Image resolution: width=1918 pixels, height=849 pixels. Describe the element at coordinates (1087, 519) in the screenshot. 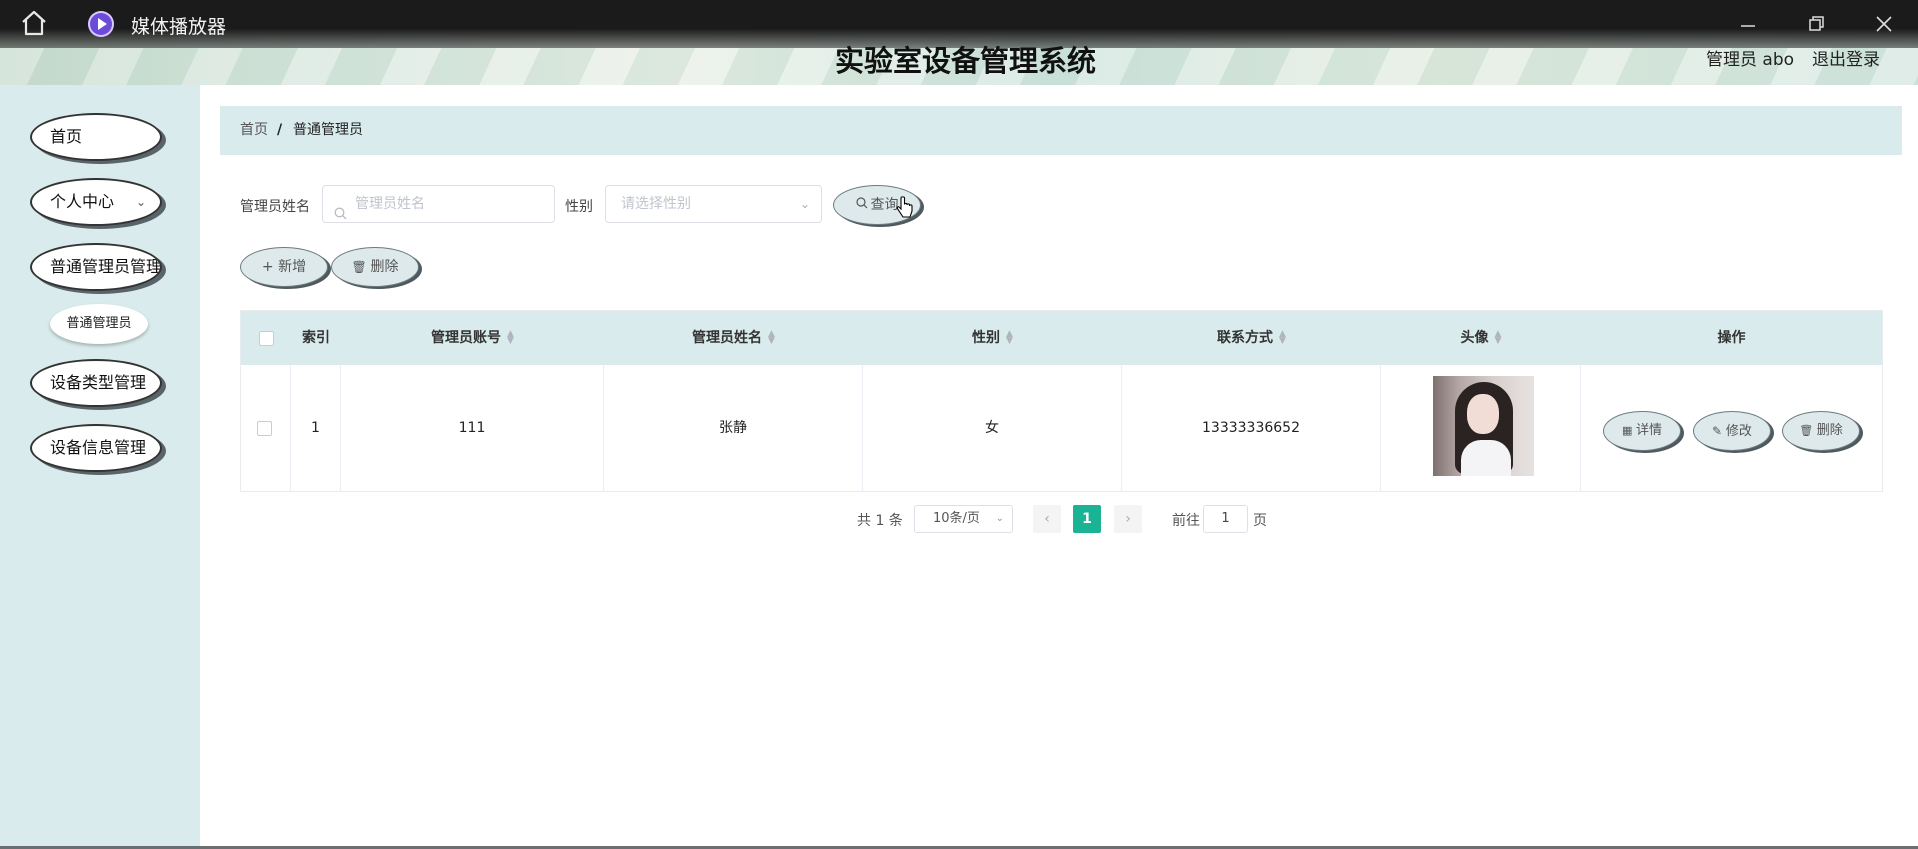

I see `page-number-button: 1` at that location.